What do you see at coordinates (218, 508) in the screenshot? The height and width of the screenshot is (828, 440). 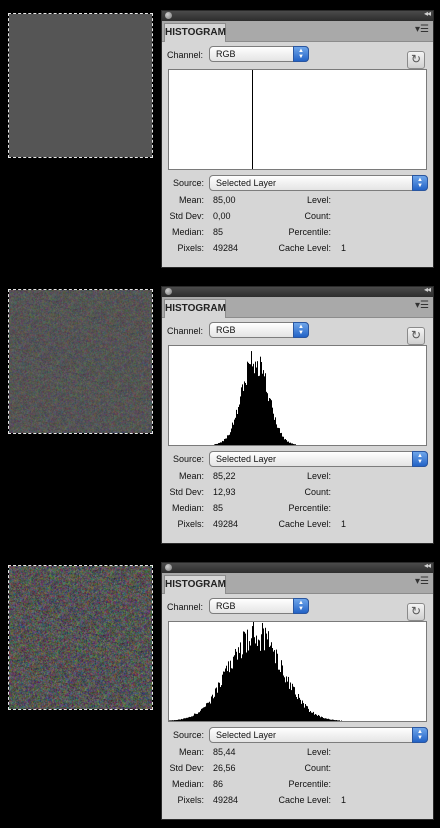 I see `median-value: 85` at bounding box center [218, 508].